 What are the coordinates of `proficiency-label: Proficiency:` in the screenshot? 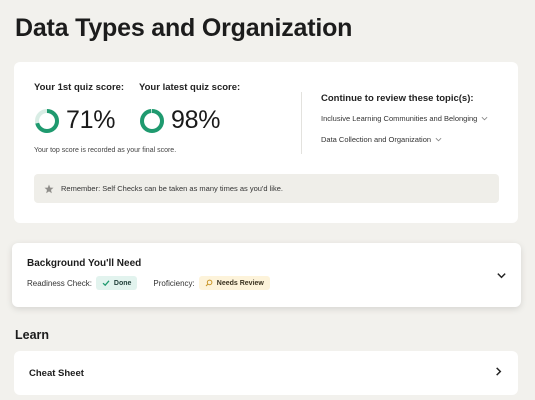 It's located at (174, 283).